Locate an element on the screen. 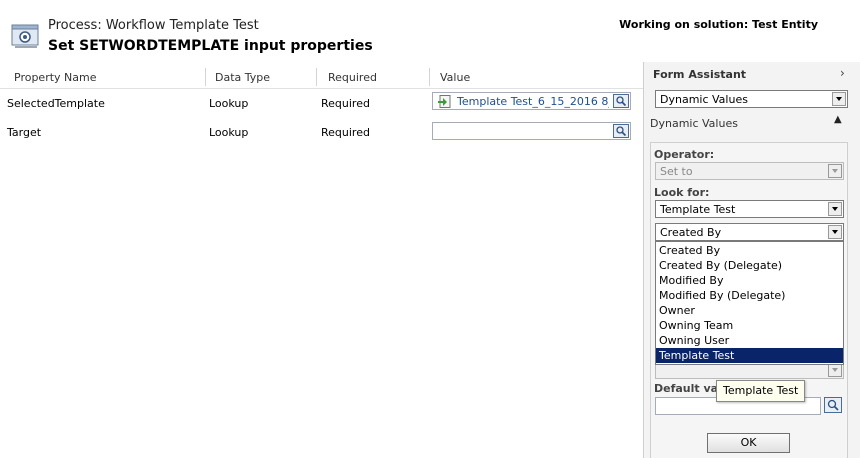 This screenshot has height=458, width=860. look-for-field-select: Created By is located at coordinates (749, 232).